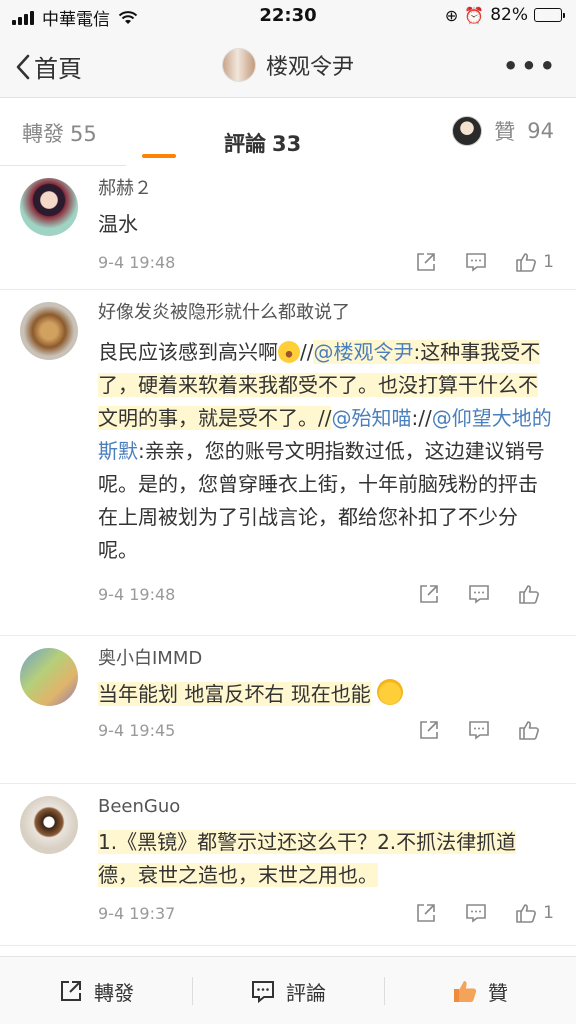  What do you see at coordinates (309, 67) in the screenshot?
I see `author-name: 楼观令尹` at bounding box center [309, 67].